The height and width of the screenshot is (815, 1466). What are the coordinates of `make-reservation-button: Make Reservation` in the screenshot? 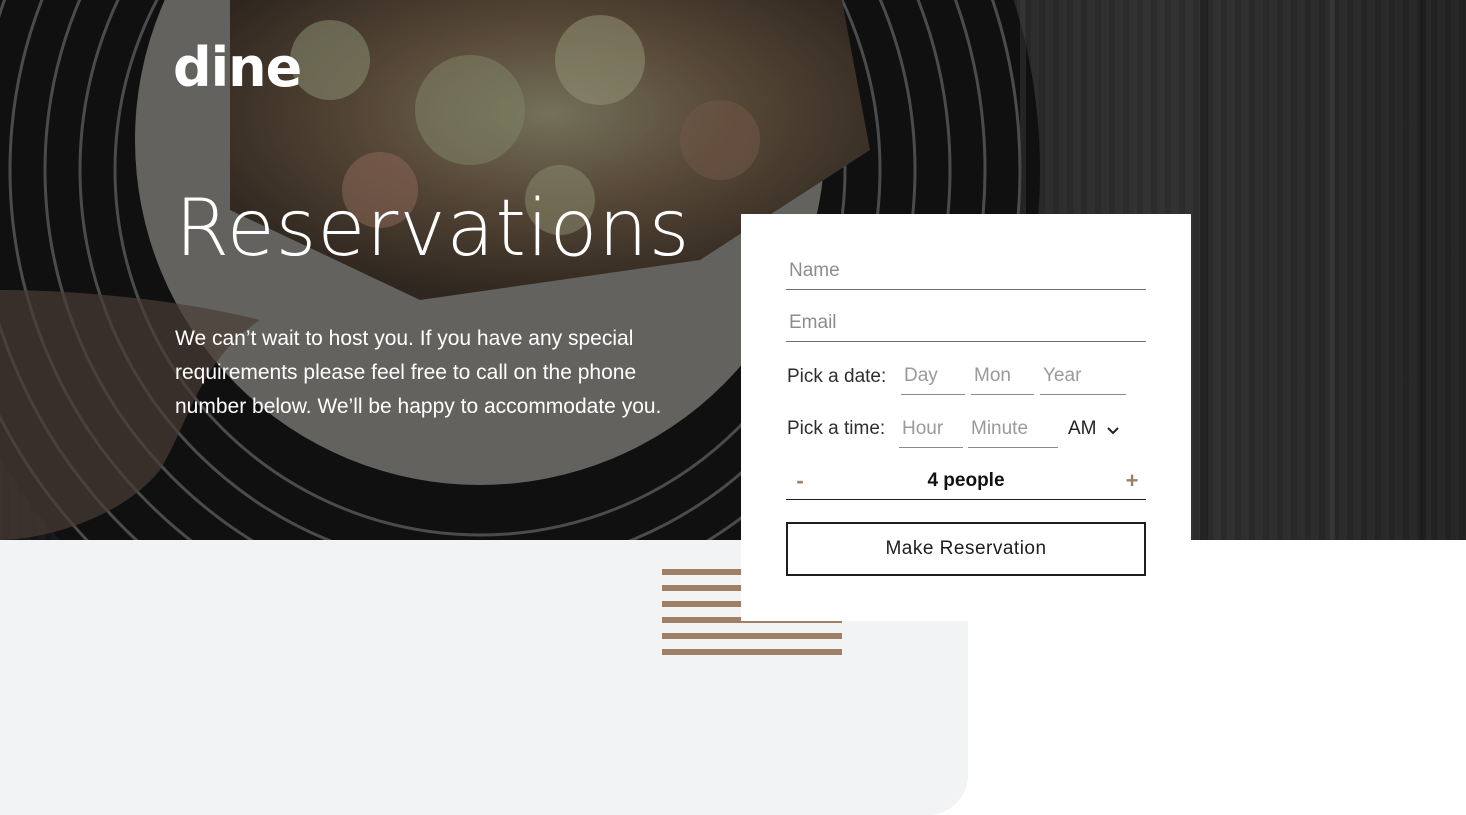 It's located at (966, 549).